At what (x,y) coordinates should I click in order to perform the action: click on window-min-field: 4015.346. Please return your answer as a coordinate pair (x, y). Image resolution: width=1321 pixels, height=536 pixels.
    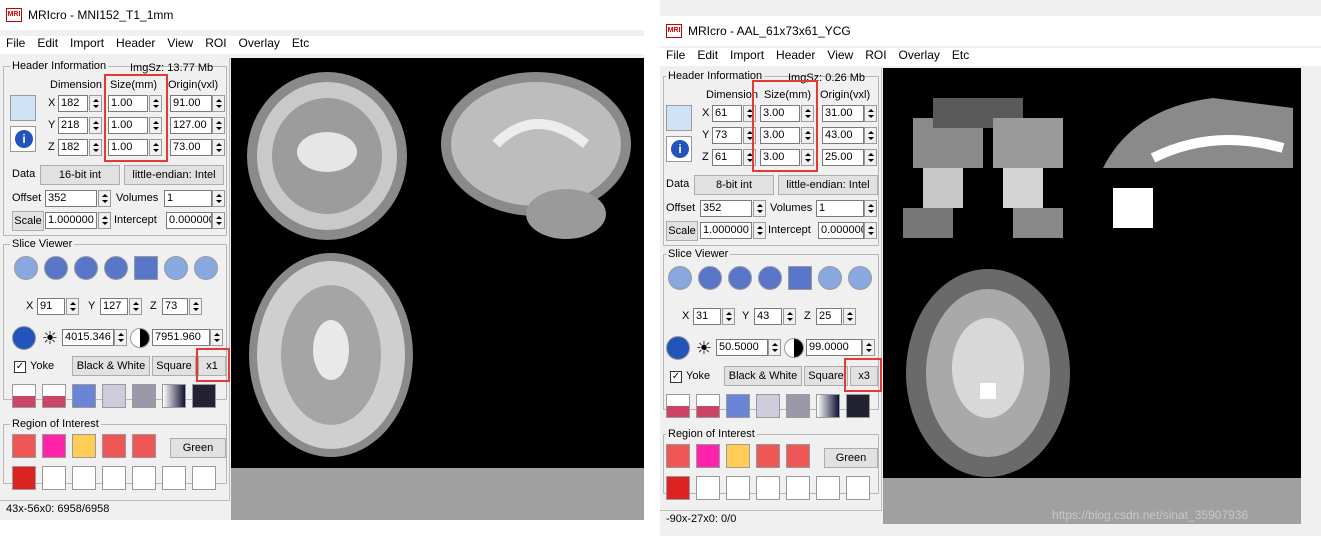
    Looking at the image, I should click on (88, 337).